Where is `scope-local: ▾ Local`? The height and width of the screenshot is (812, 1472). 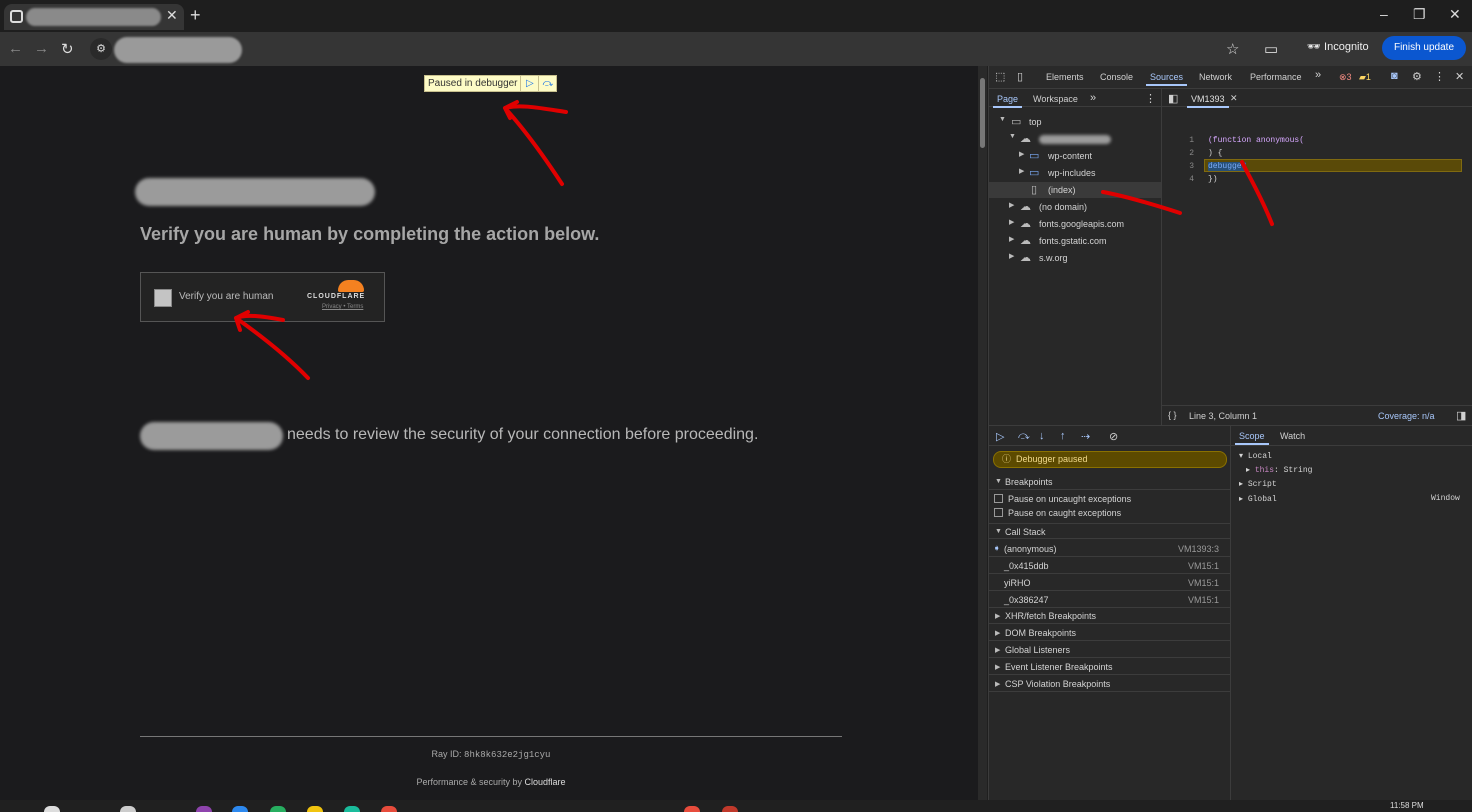 scope-local: ▾ Local is located at coordinates (1255, 456).